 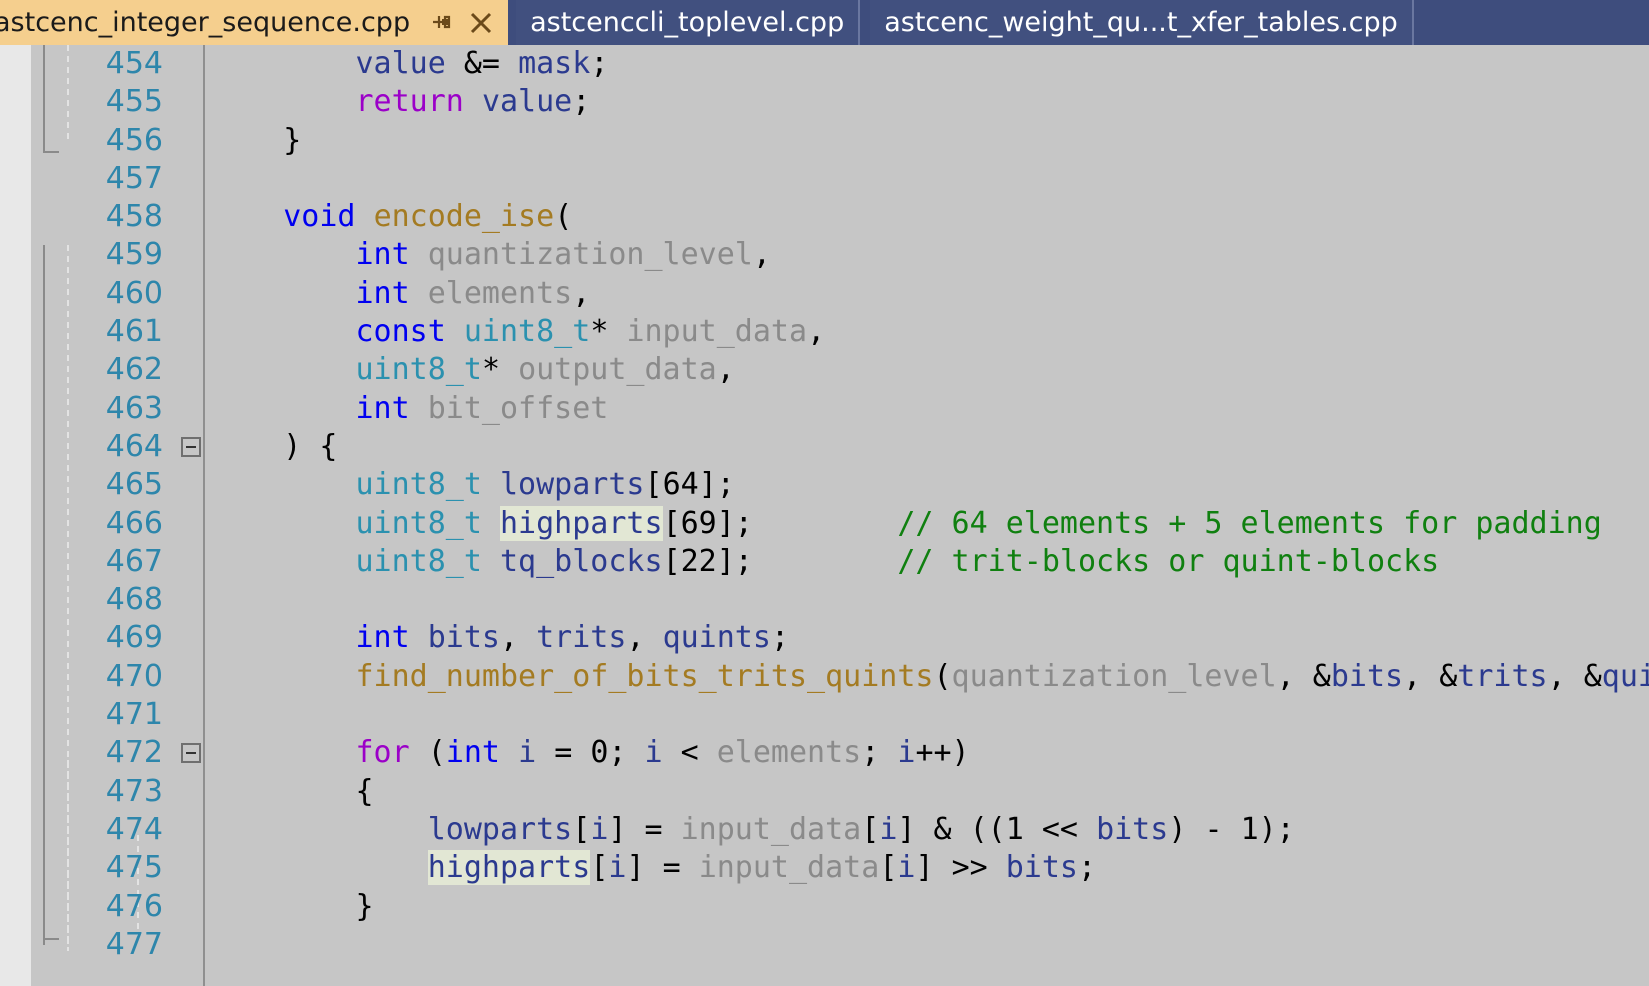 I want to click on code-line-row: 465 uint8_t lowparts[64];, so click(x=840, y=485).